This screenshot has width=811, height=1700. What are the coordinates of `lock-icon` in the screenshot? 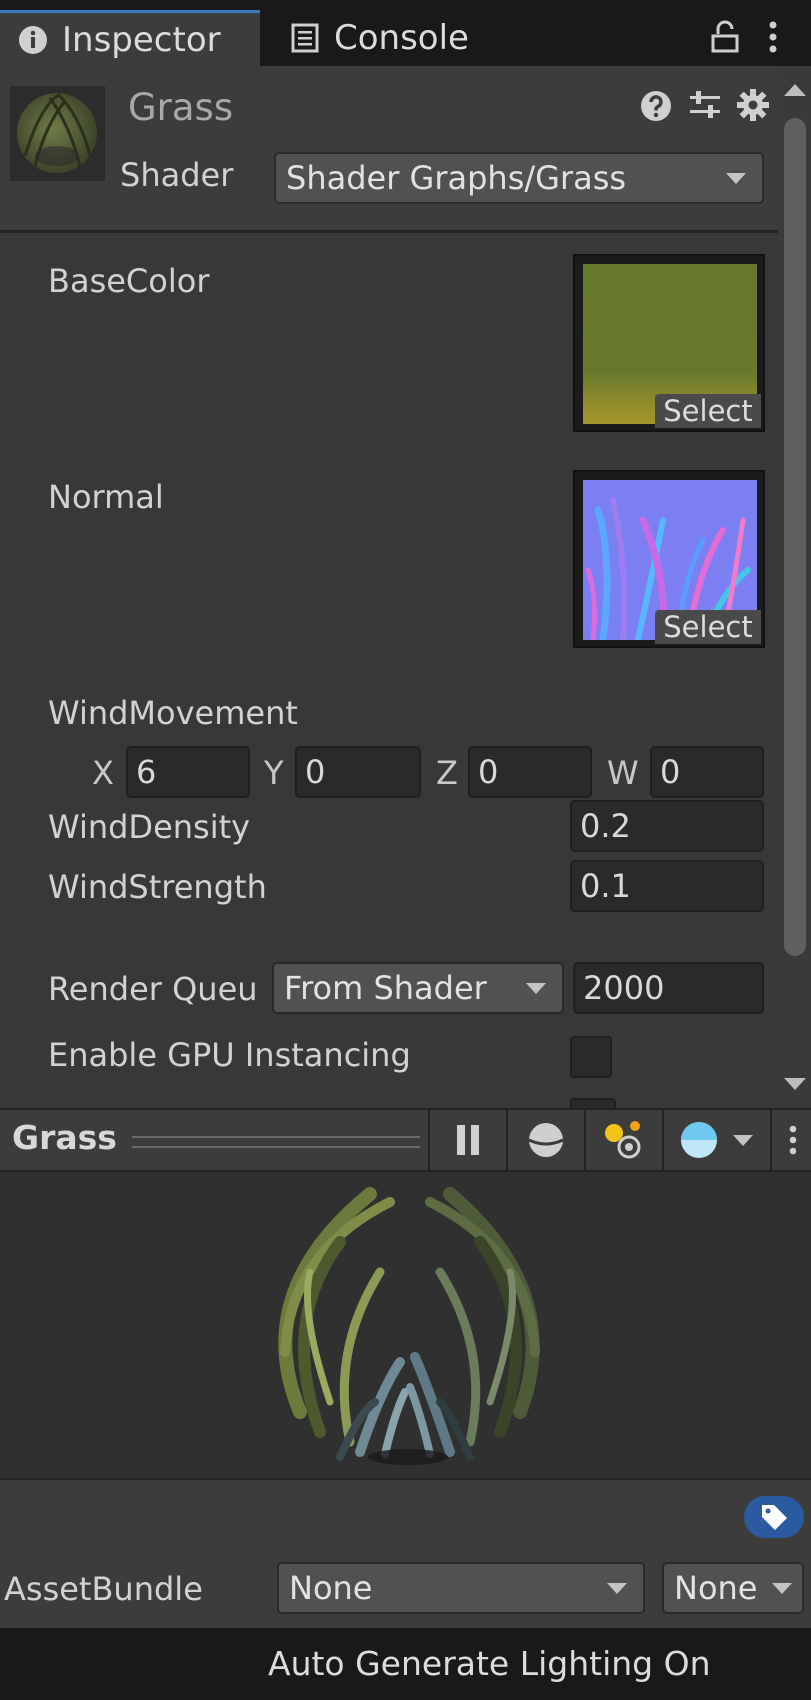 It's located at (725, 39).